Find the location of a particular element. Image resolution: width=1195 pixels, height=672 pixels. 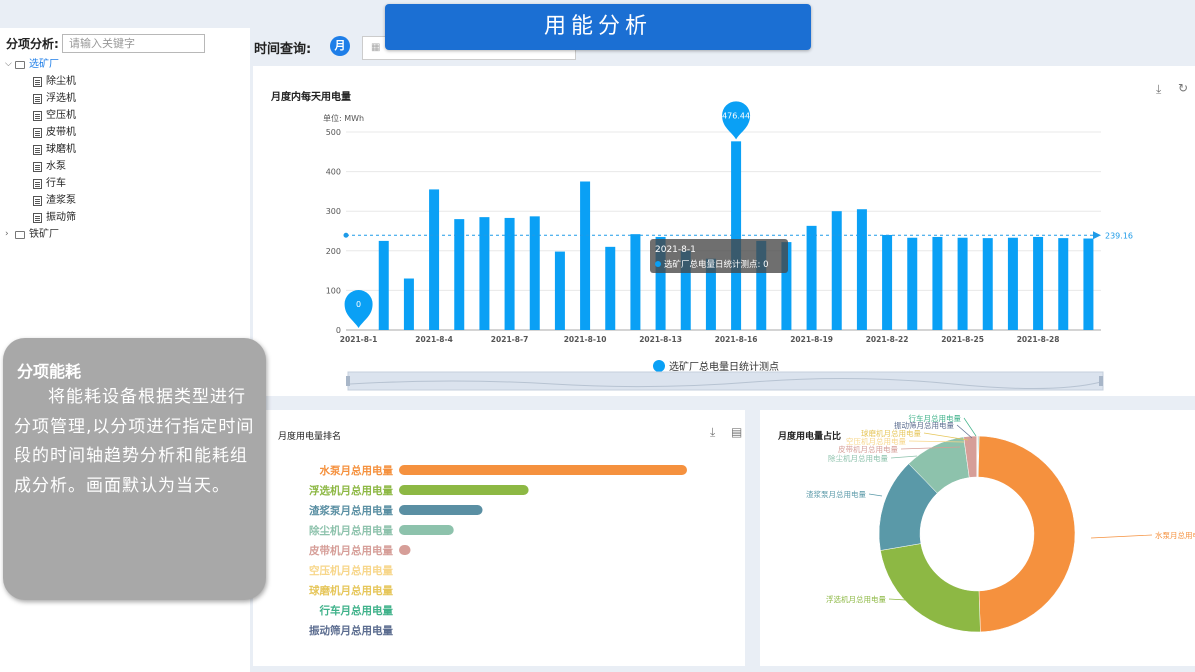

y-tick-label: 500 is located at coordinates (333, 132).